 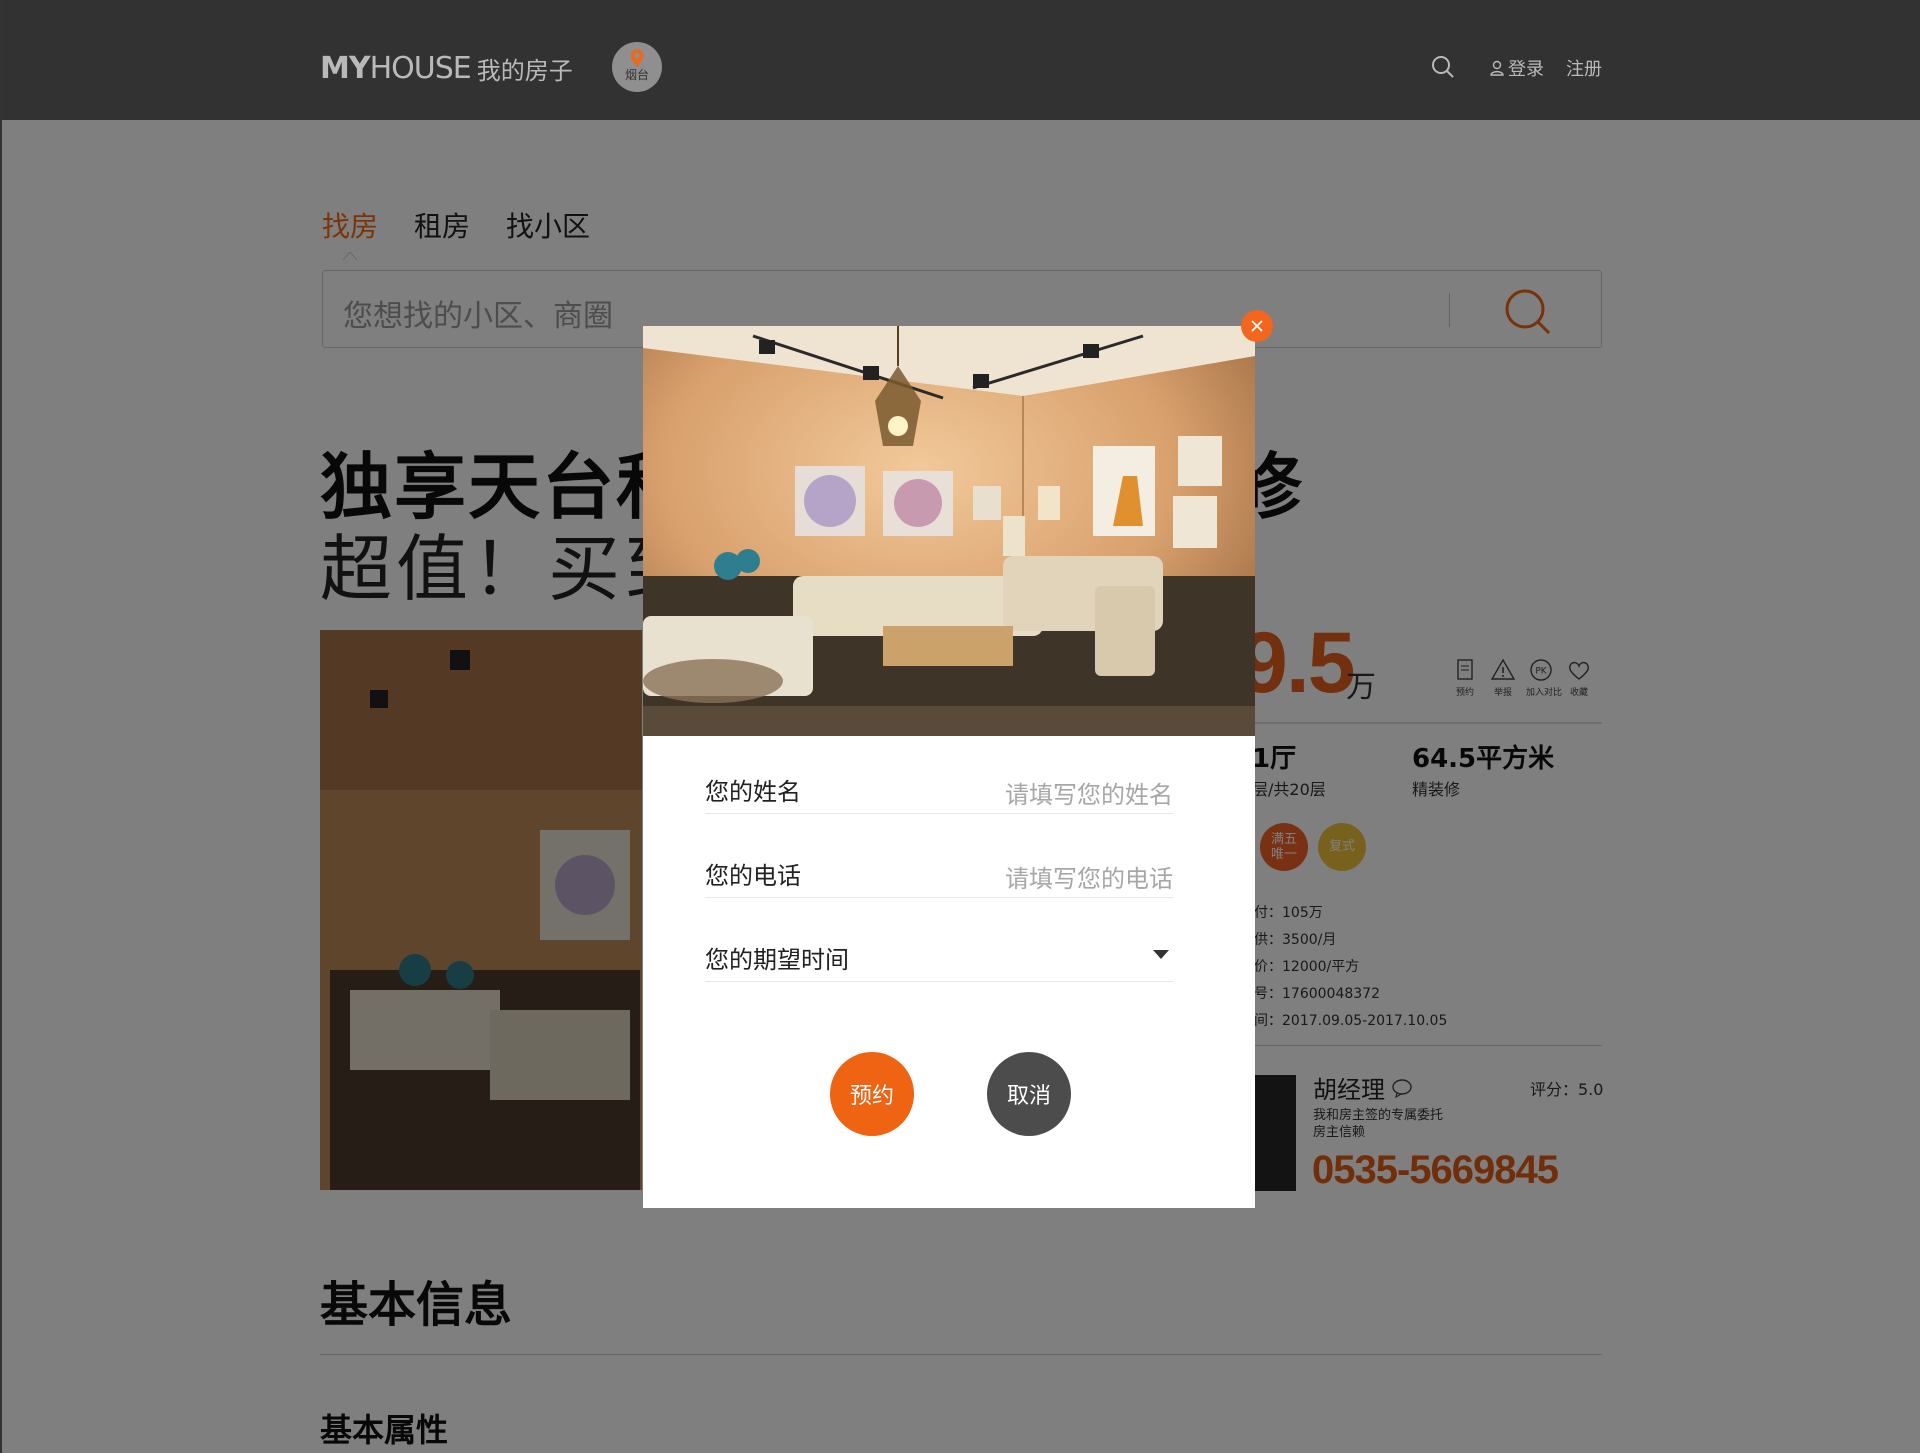 I want to click on page-edge, so click(x=1, y=726).